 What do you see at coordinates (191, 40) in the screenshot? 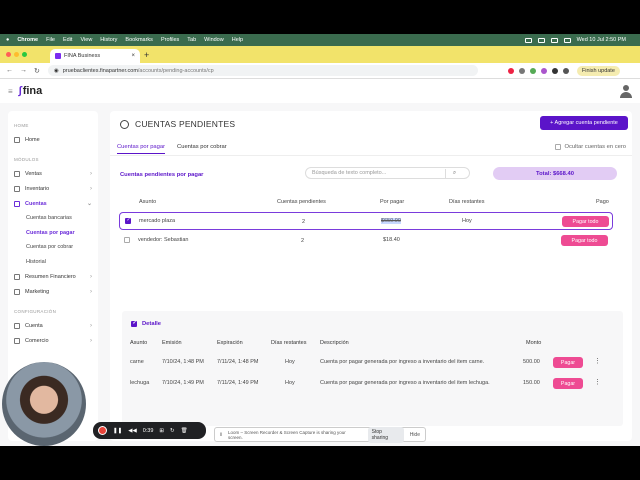
I see `menu-tab: Tab` at bounding box center [191, 40].